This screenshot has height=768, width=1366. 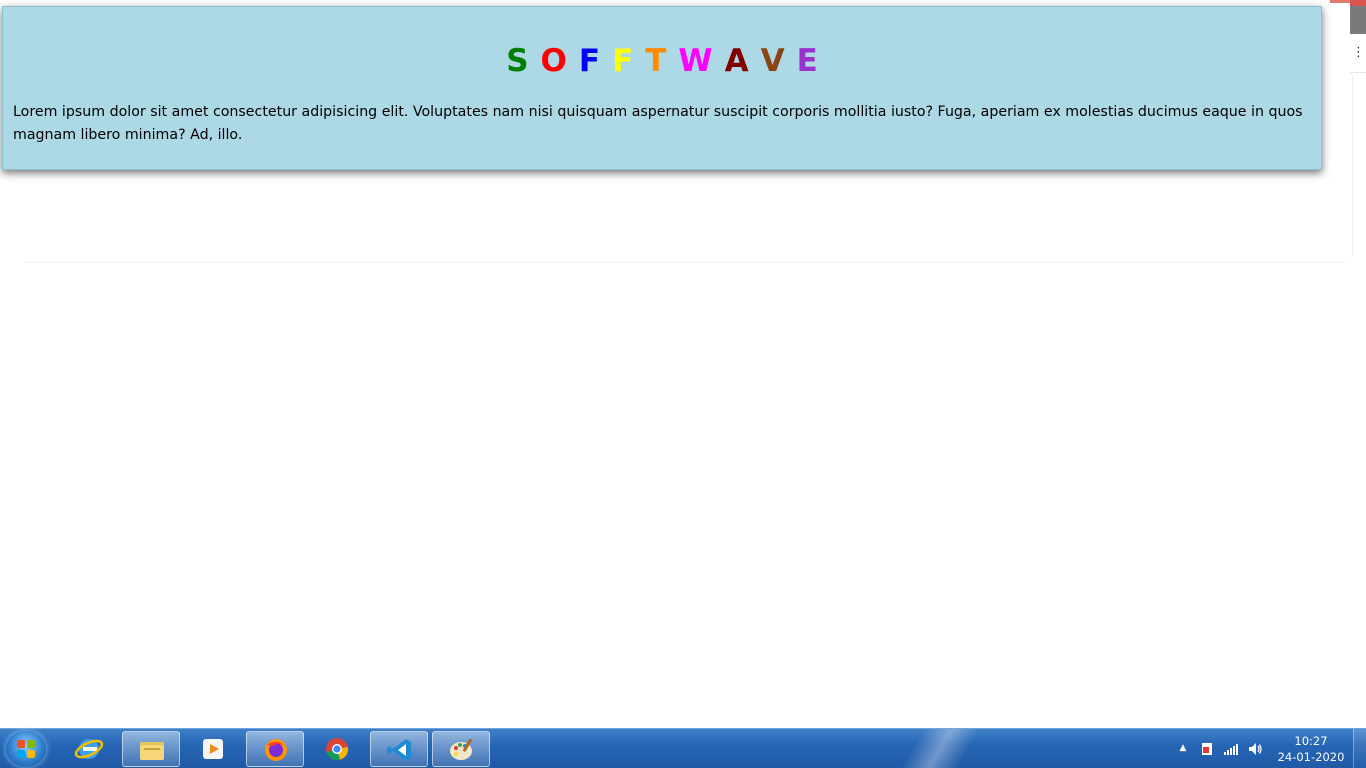 I want to click on chevron-up-icon: ▲, so click(x=1183, y=748).